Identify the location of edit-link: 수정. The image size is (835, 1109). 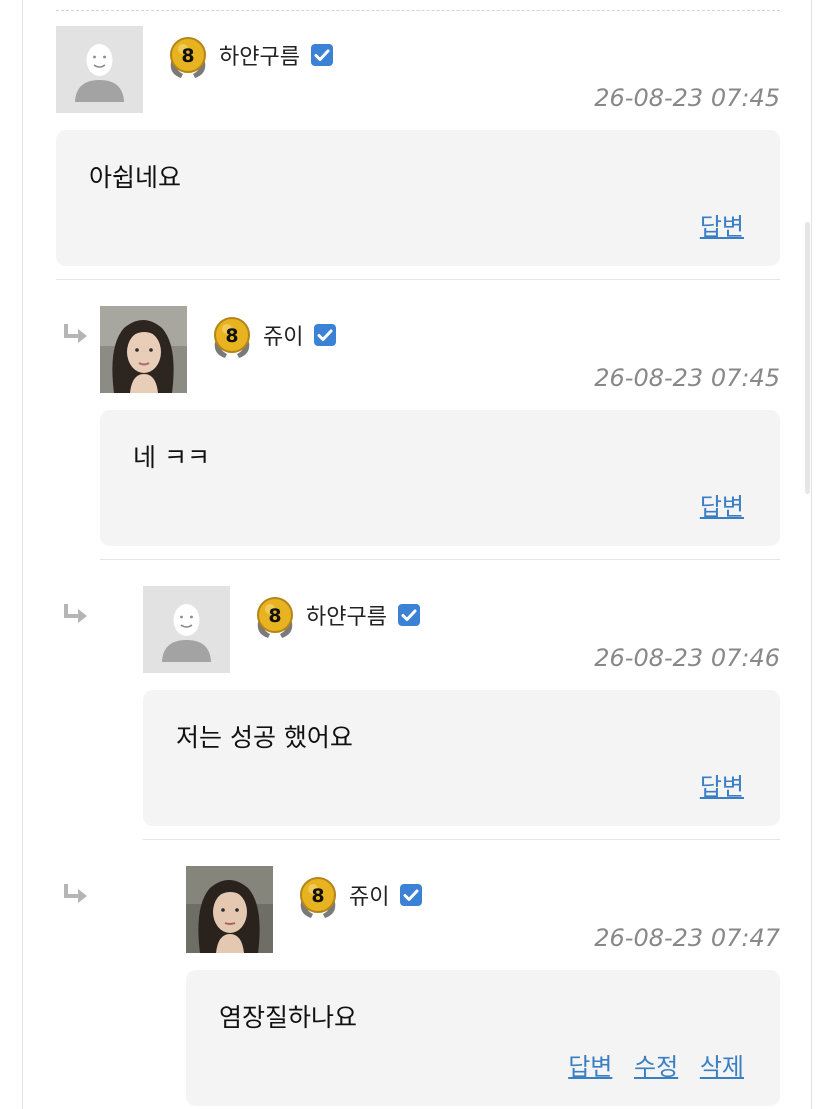
(656, 1067).